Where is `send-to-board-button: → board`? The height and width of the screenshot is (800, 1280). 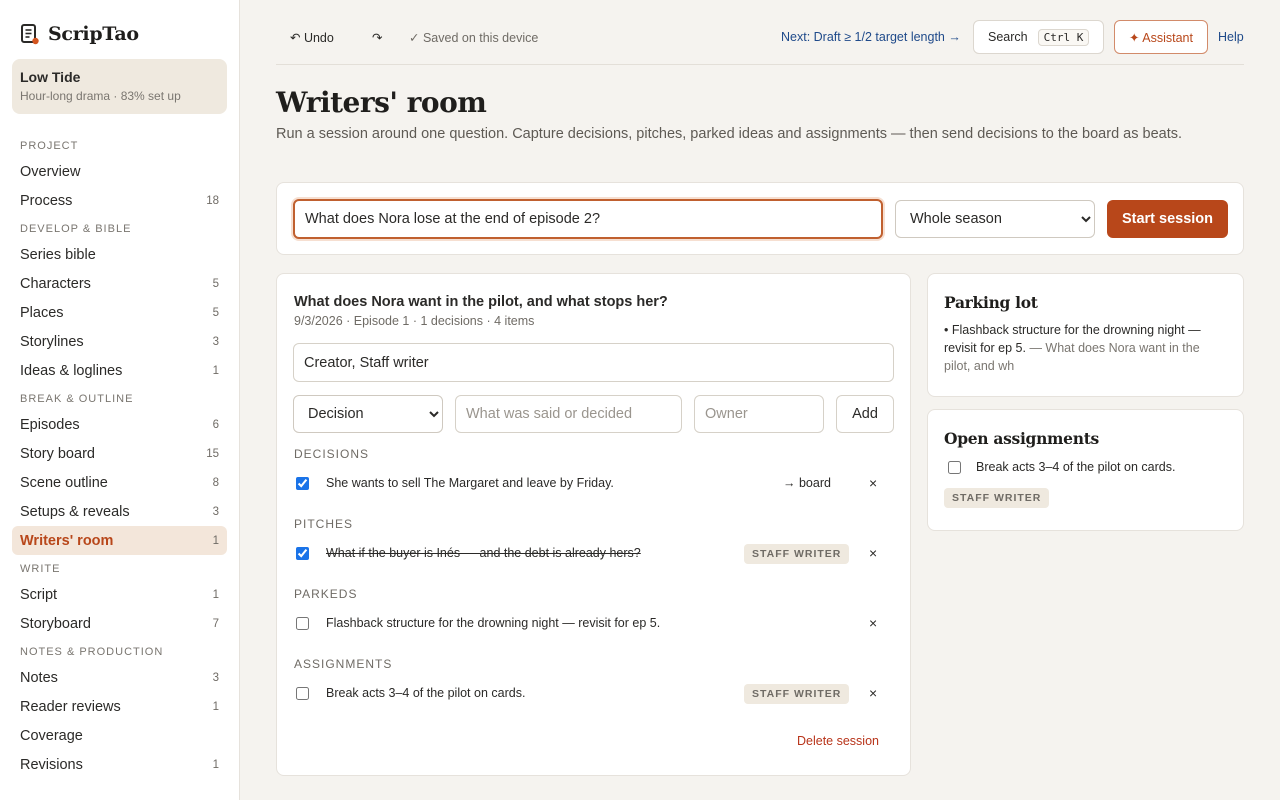
send-to-board-button: → board is located at coordinates (807, 483).